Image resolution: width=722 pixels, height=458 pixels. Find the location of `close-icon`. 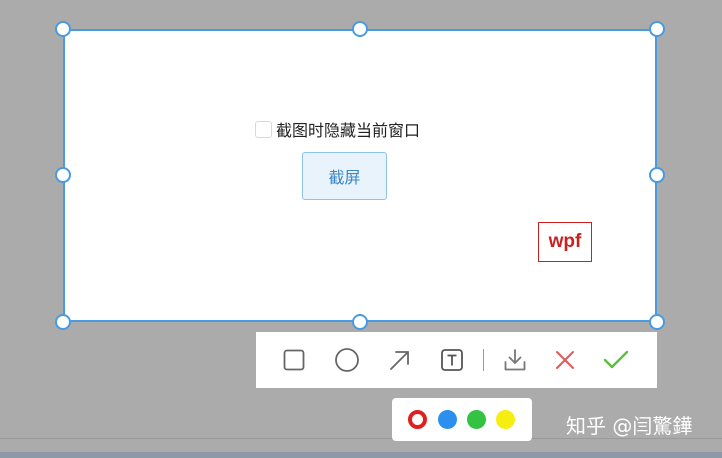

close-icon is located at coordinates (565, 360).